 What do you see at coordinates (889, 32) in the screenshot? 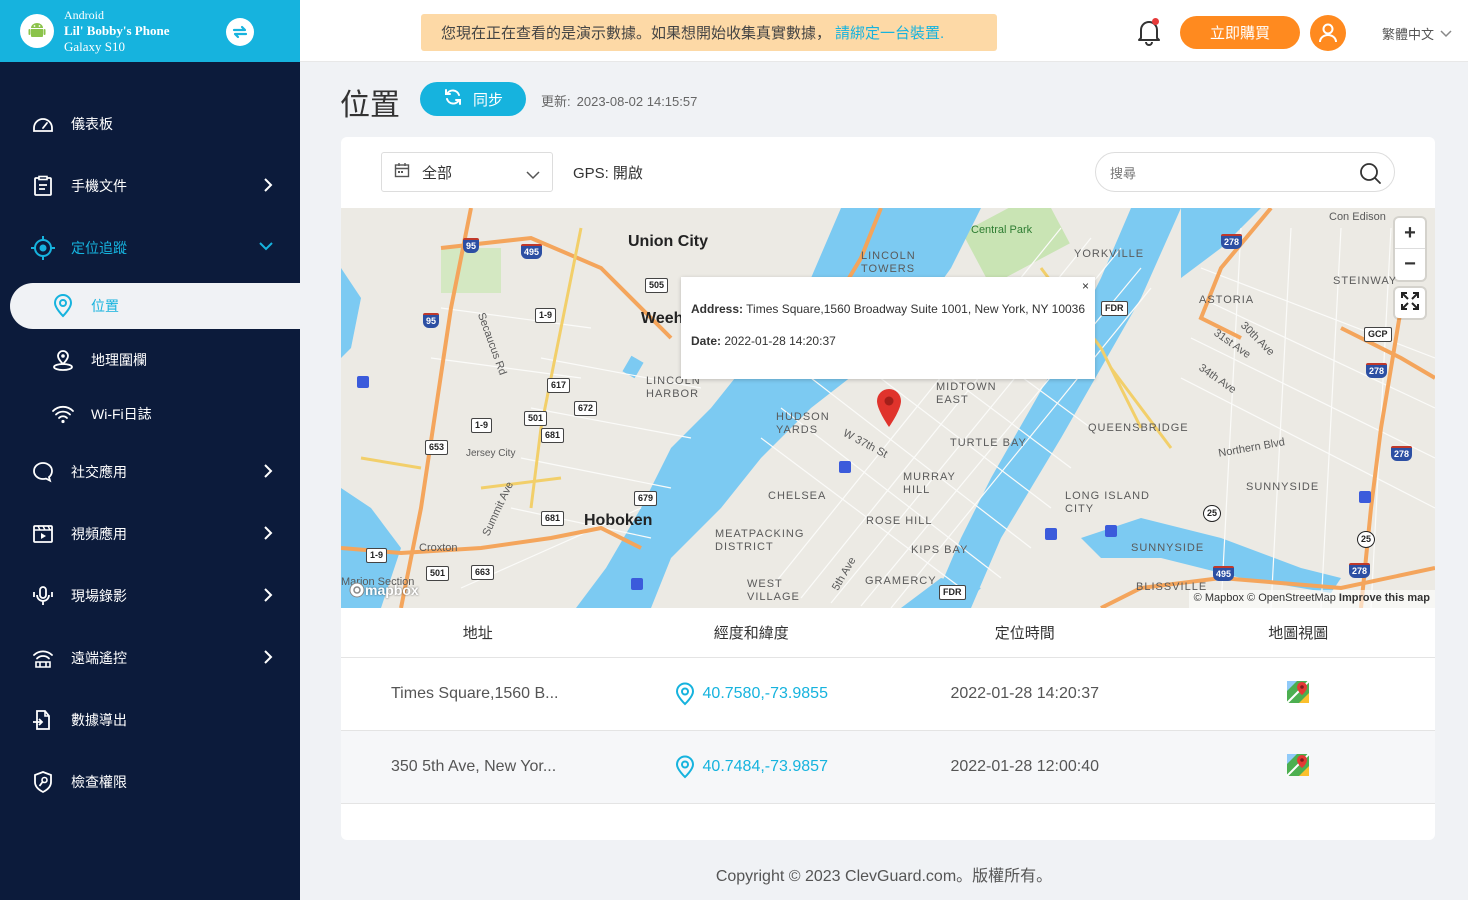
I see `bind-device-link: 請綁定一台裝置.` at bounding box center [889, 32].